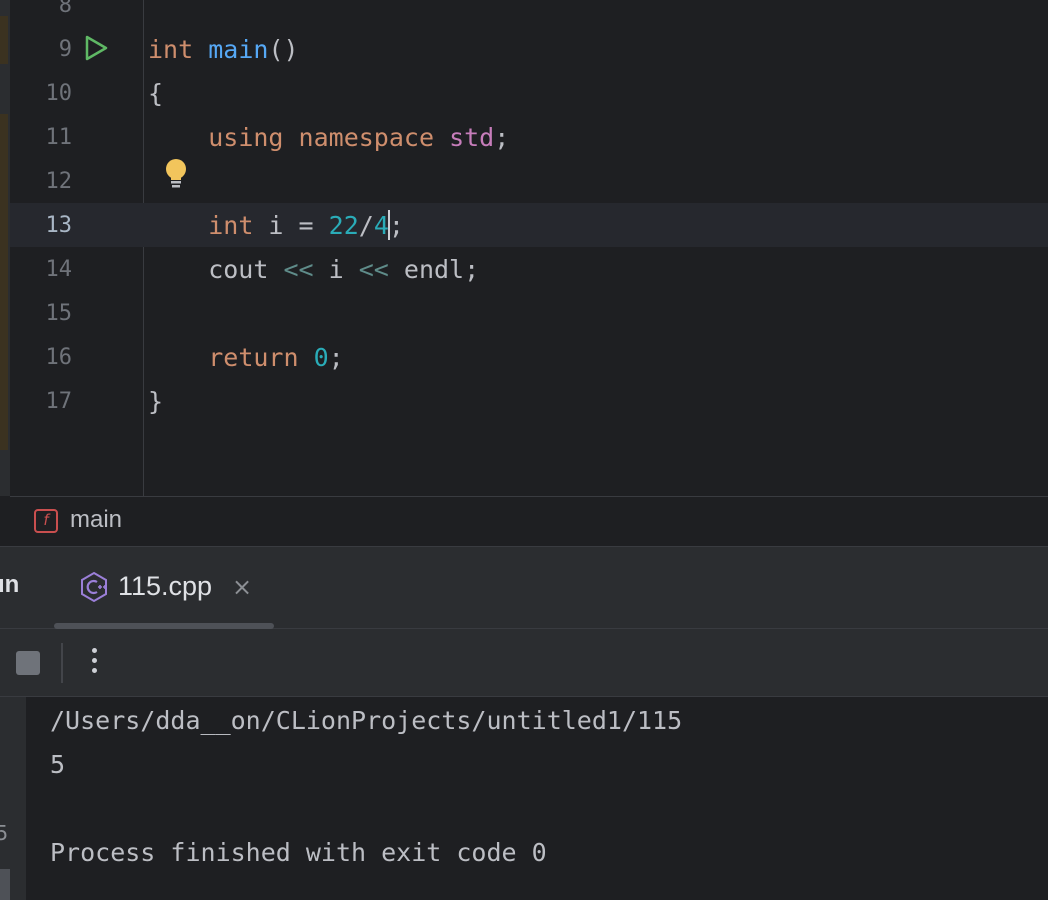 This screenshot has width=1048, height=900. I want to click on gutter-glyph: 5, so click(4, 833).